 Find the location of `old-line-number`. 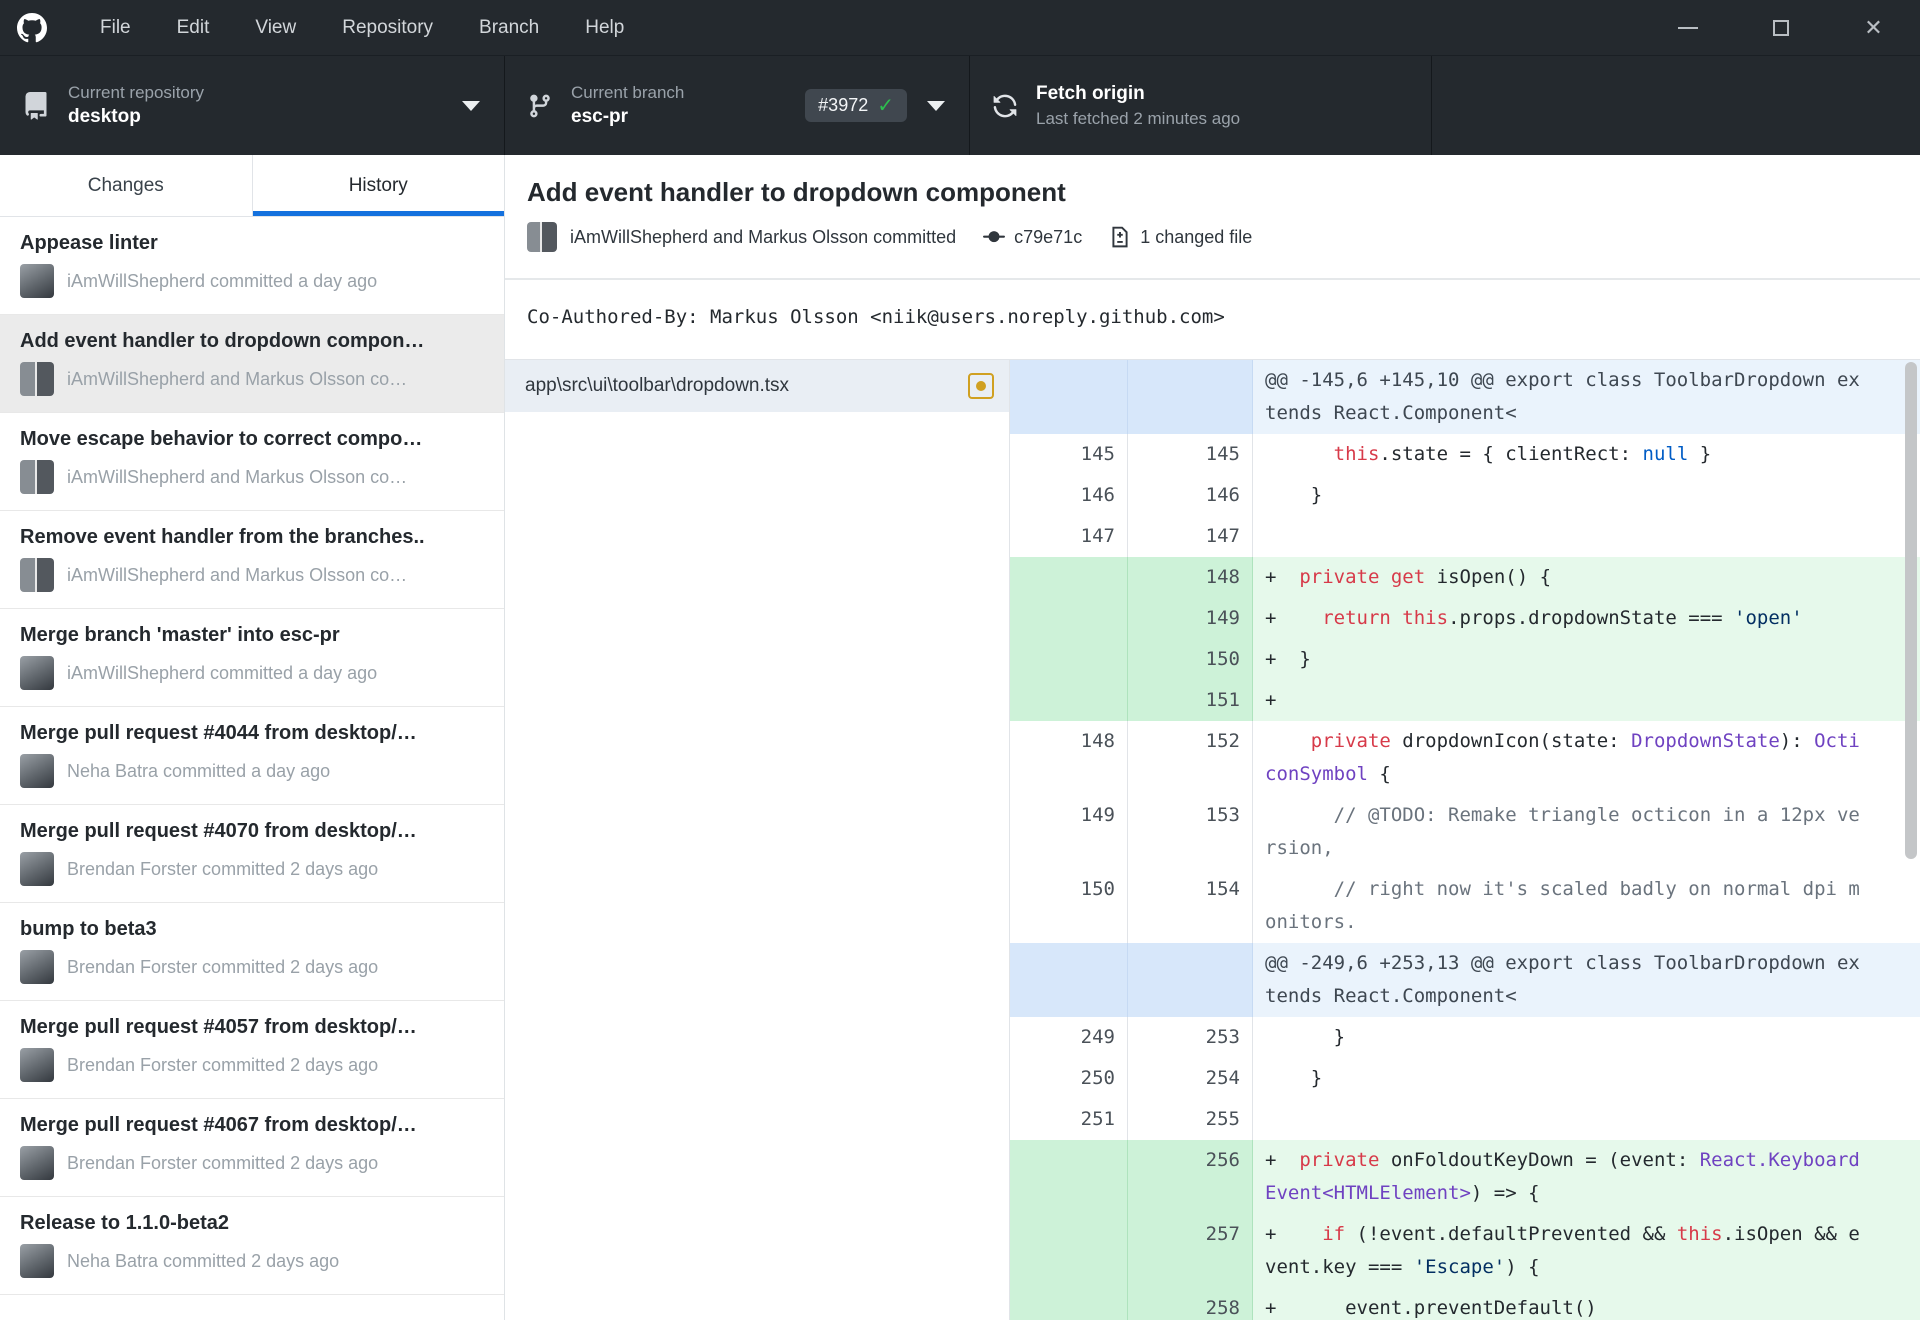

old-line-number is located at coordinates (1069, 397).